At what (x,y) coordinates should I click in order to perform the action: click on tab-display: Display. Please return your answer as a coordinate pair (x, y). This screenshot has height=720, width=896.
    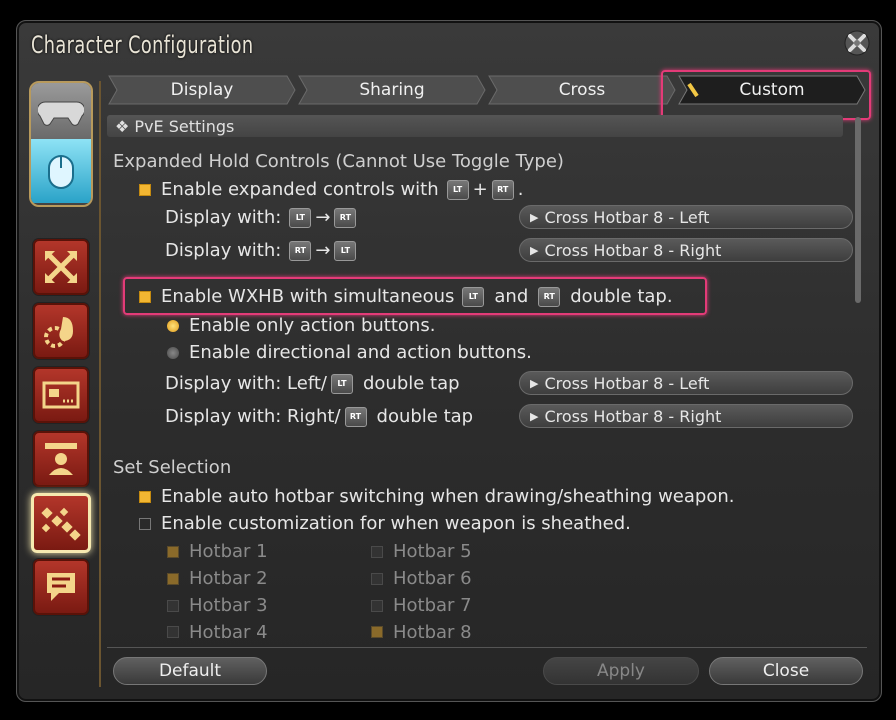
    Looking at the image, I should click on (202, 90).